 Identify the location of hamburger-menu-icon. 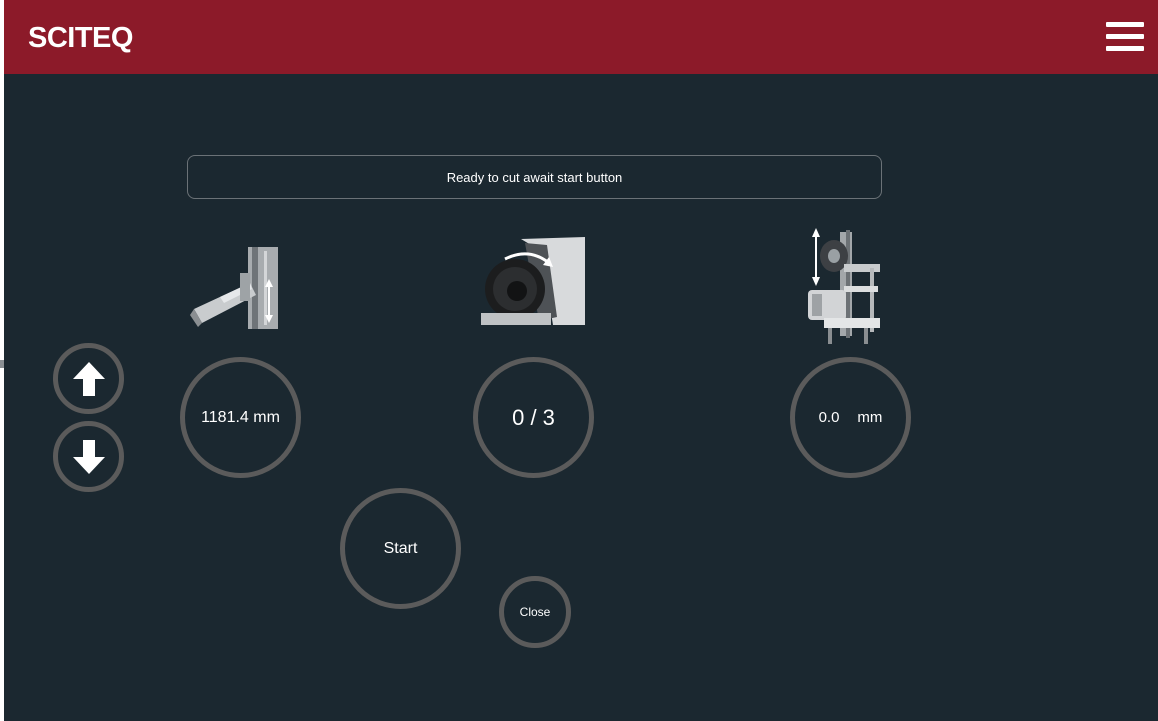
(1125, 24).